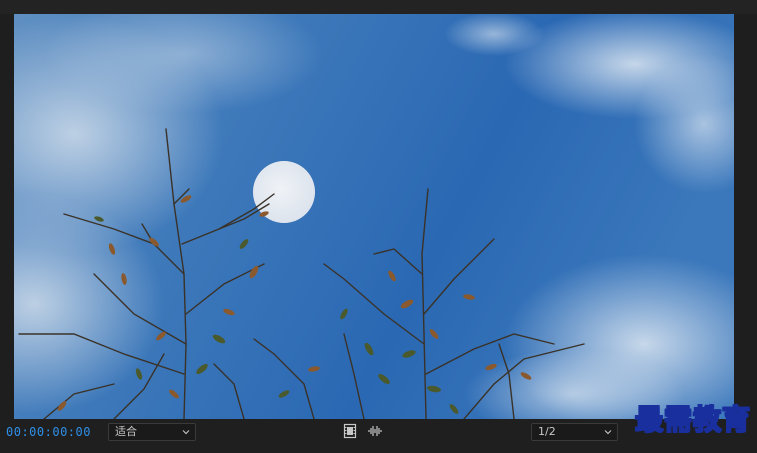  Describe the element at coordinates (48, 432) in the screenshot. I see `playhead-timecode: 00:00:00:00` at that location.